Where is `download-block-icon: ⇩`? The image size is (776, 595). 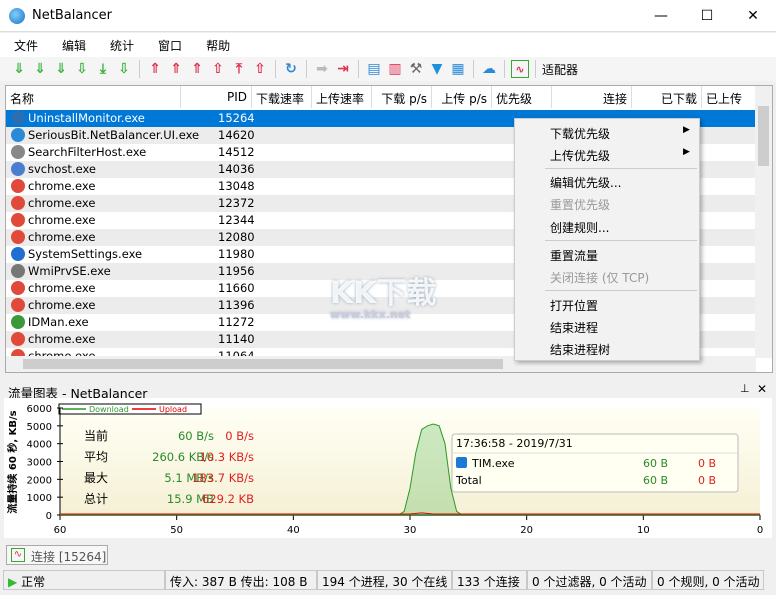 download-block-icon: ⇩ is located at coordinates (124, 69).